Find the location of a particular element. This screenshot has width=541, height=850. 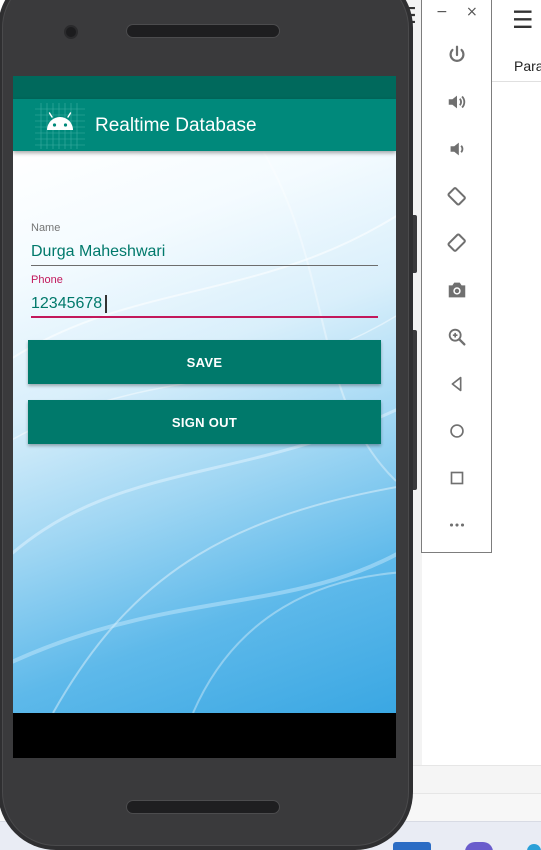

app-title: Realtime Database is located at coordinates (176, 125).